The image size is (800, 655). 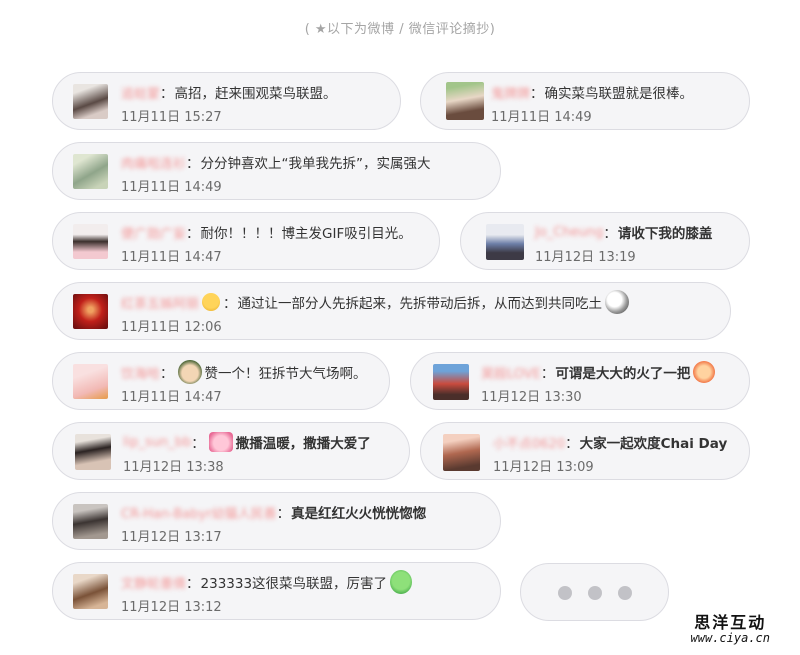 I want to click on commenter-name: lip_sun_bb, so click(x=157, y=442).